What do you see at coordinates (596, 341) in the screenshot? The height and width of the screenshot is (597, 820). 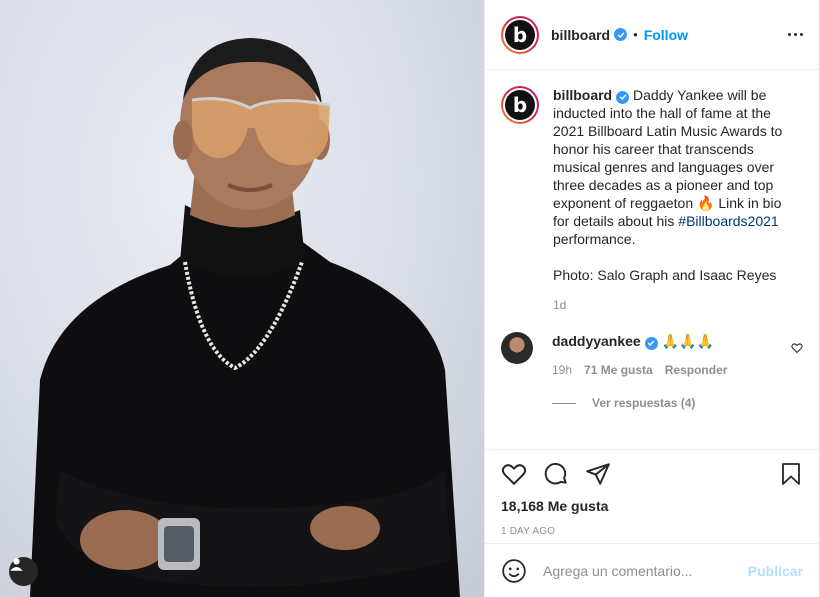 I see `commenter-username: daddyyankee` at bounding box center [596, 341].